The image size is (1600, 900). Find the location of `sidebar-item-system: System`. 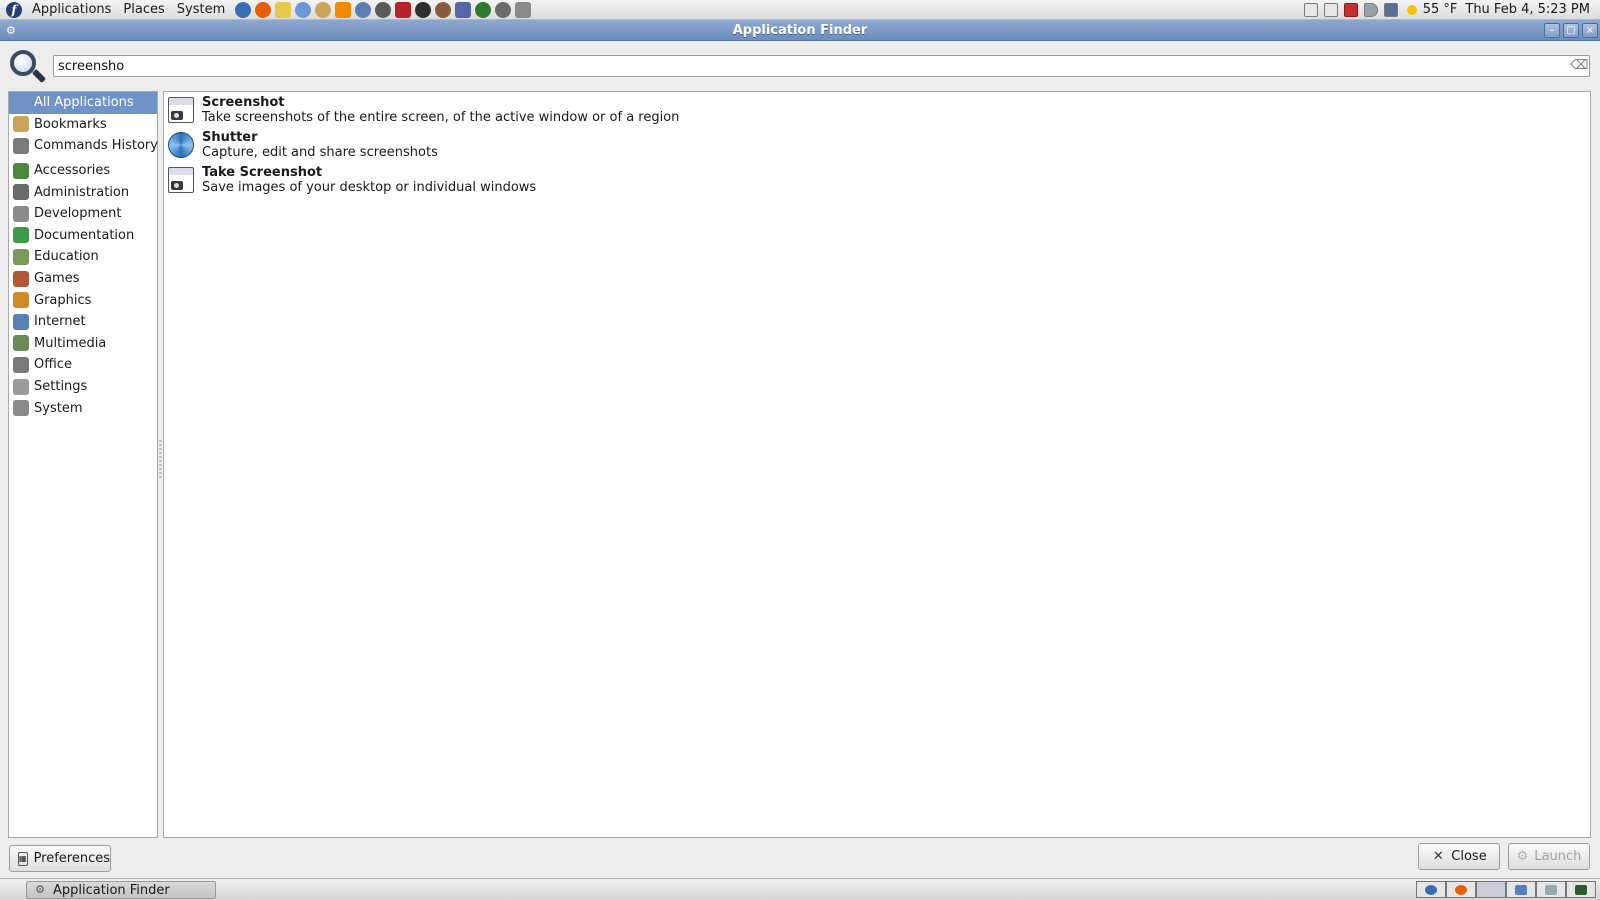

sidebar-item-system: System is located at coordinates (83, 408).